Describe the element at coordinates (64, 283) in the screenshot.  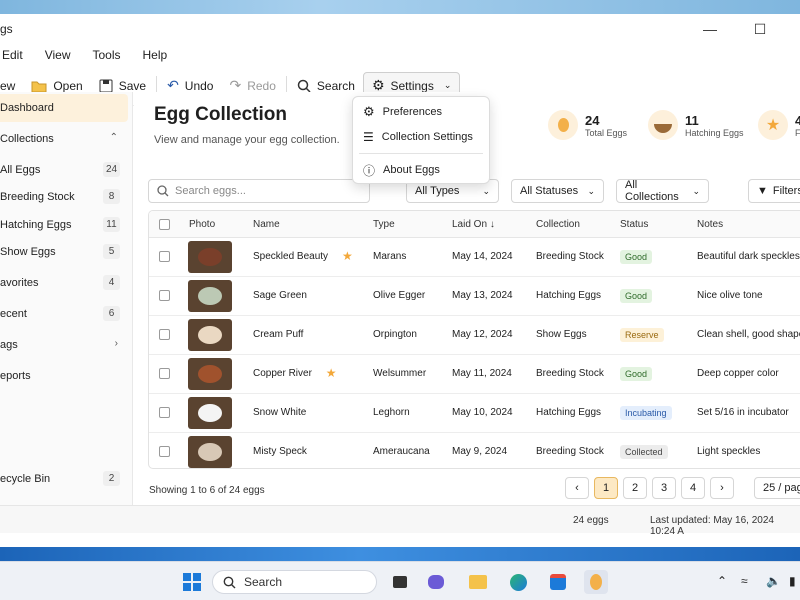
I see `sidebar-item-favorites: avorites 4` at that location.